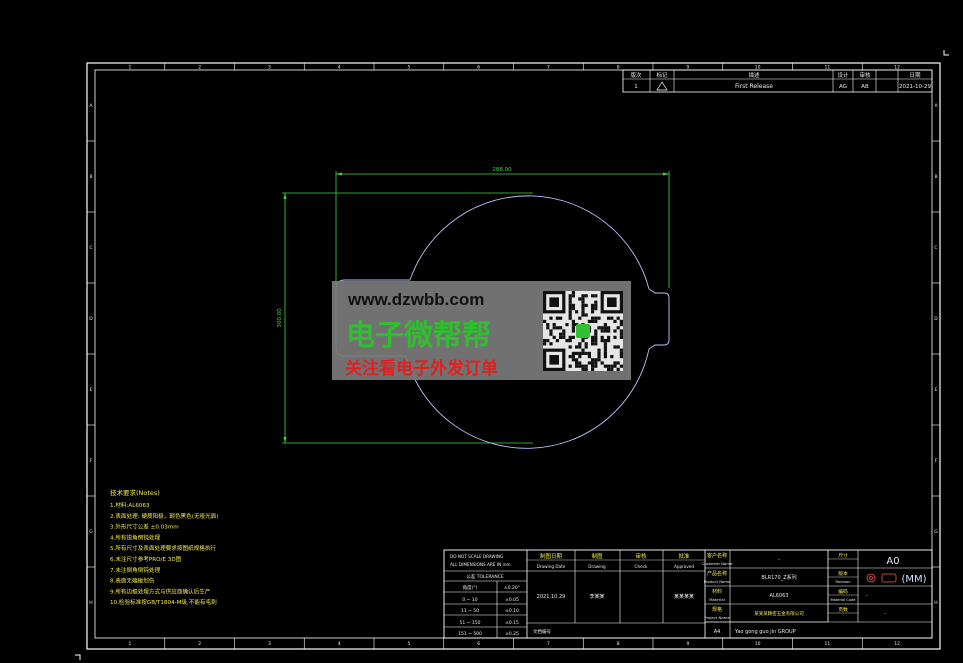 The image size is (963, 663). Describe the element at coordinates (512, 623) in the screenshot. I see `tolerance-value: ±0.15` at that location.